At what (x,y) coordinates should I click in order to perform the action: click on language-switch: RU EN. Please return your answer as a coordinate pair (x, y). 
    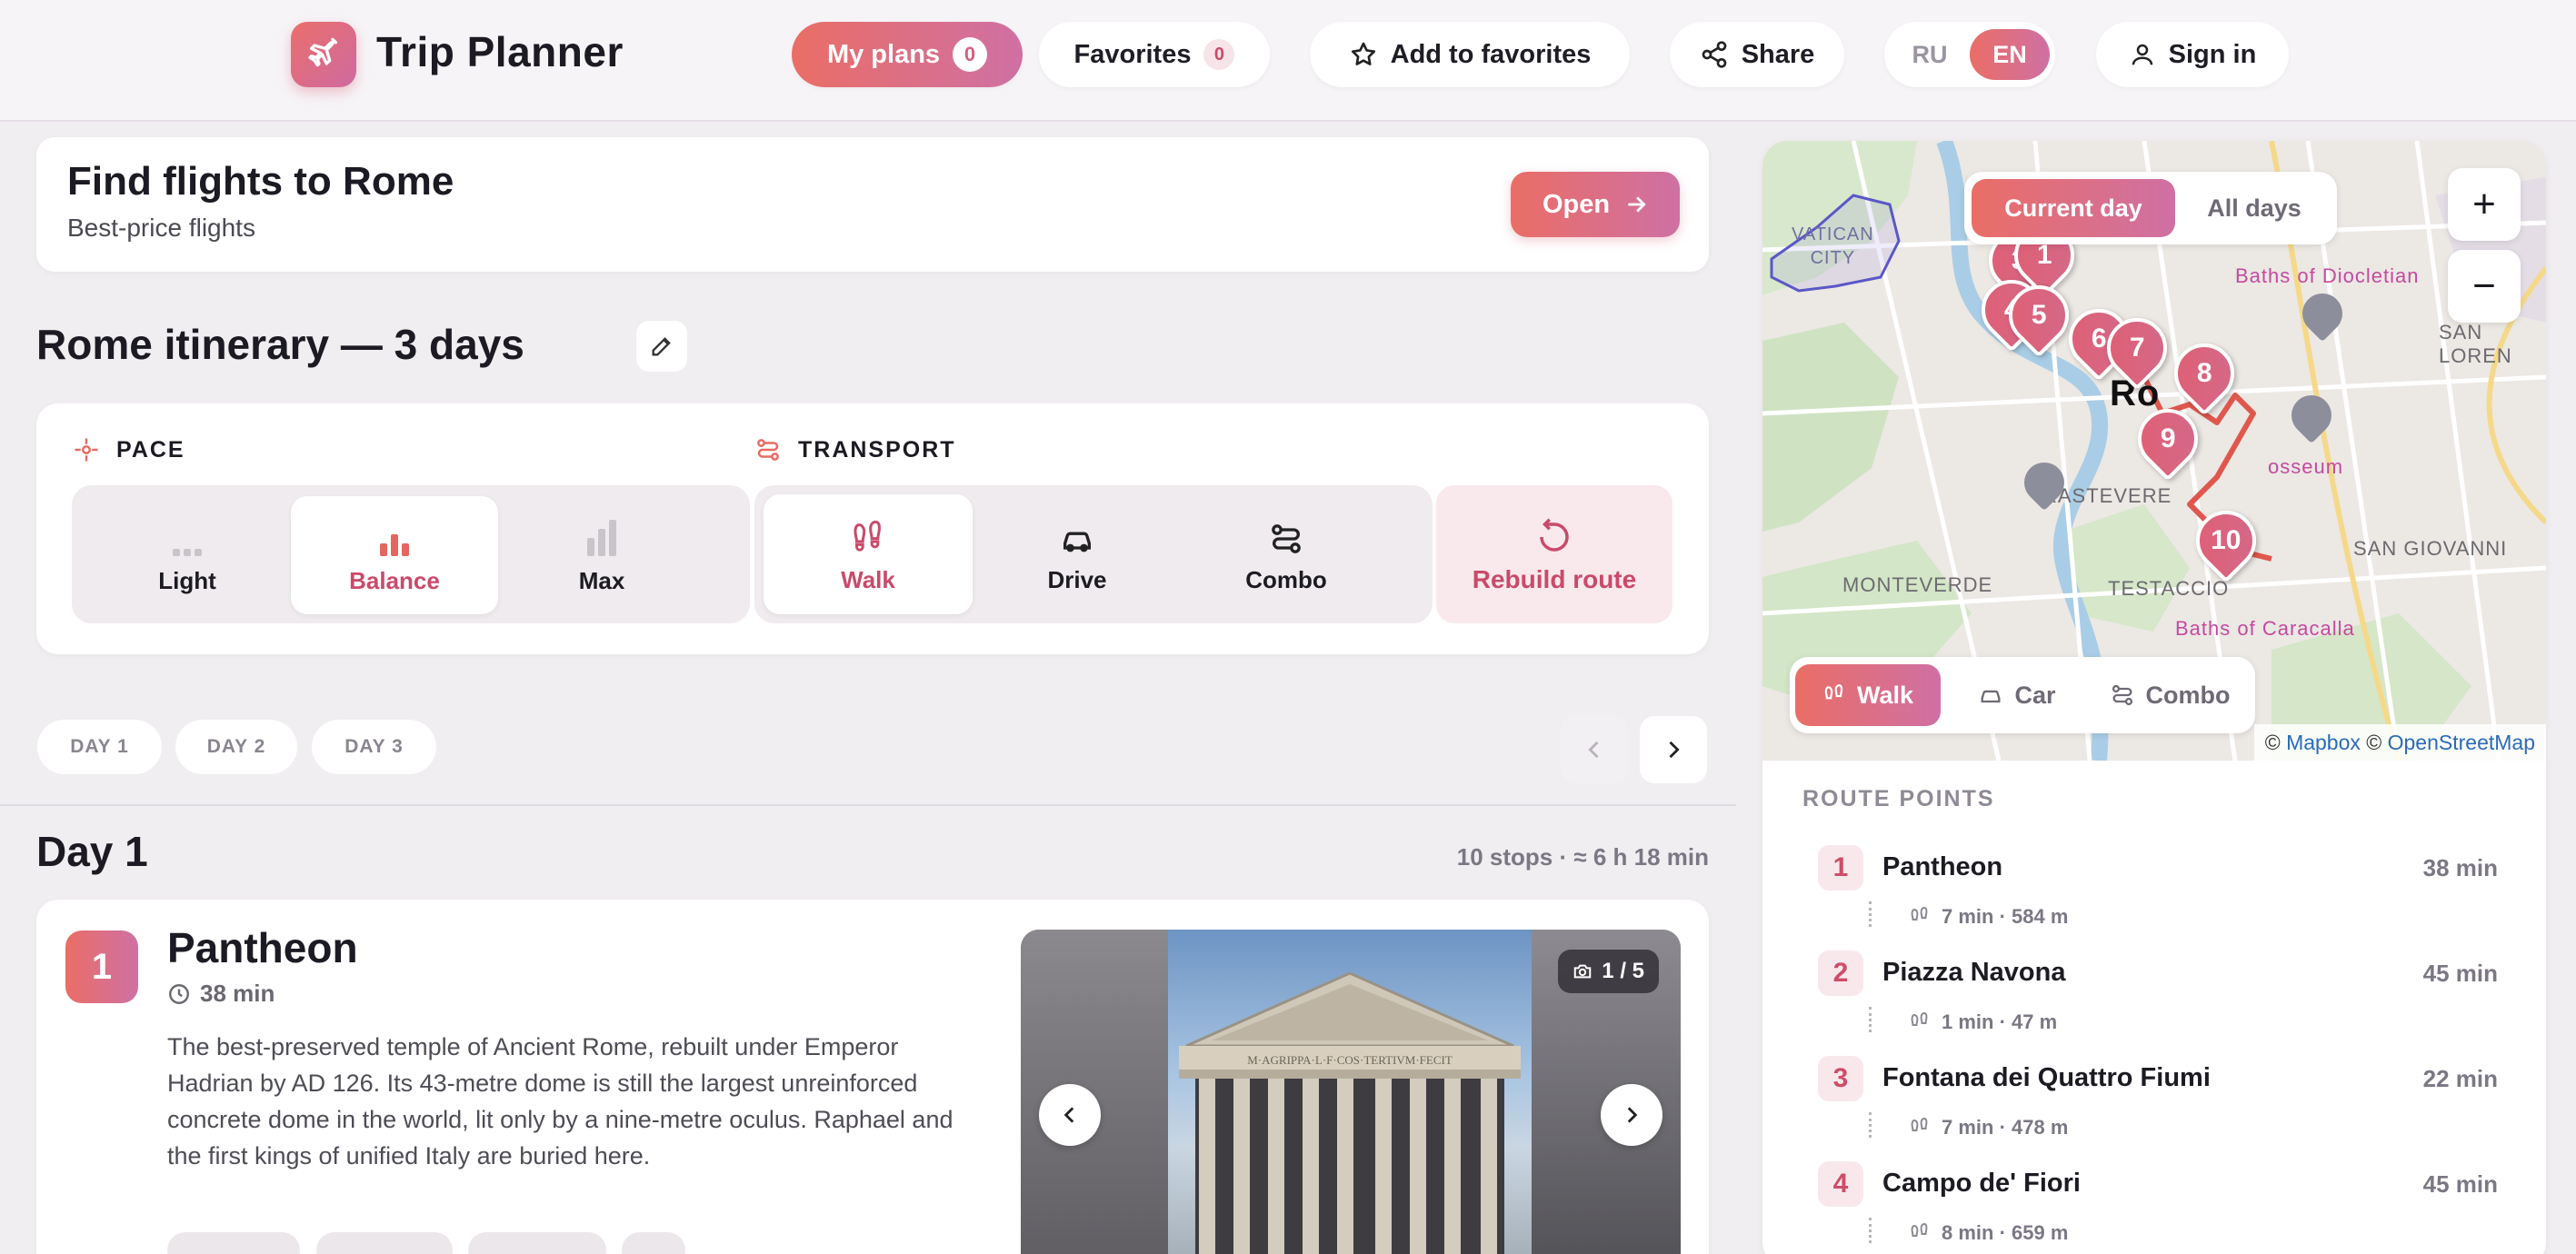
    Looking at the image, I should click on (1969, 54).